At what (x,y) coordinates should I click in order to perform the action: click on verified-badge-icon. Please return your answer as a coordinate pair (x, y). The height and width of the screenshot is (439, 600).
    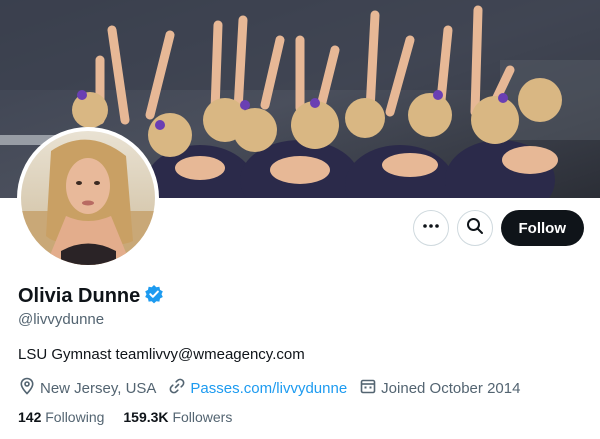
    Looking at the image, I should click on (154, 296).